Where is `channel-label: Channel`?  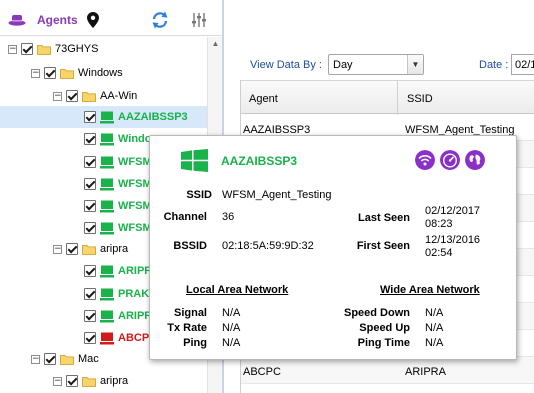
channel-label: Channel is located at coordinates (185, 217).